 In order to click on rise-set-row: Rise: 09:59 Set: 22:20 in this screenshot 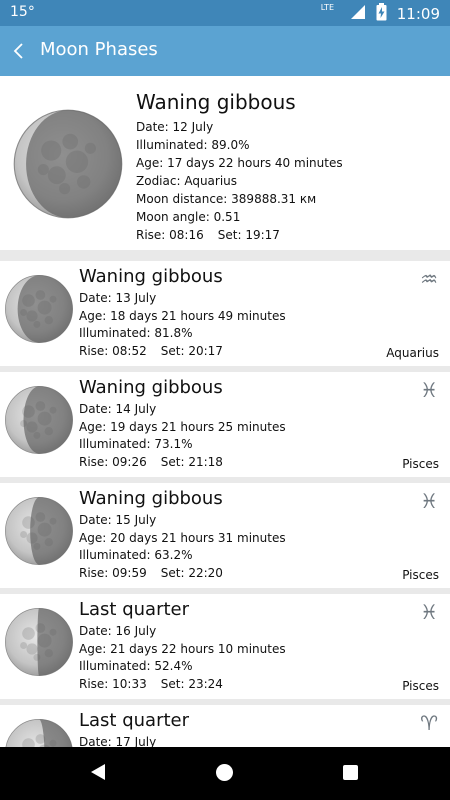, I will do `click(182, 574)`.